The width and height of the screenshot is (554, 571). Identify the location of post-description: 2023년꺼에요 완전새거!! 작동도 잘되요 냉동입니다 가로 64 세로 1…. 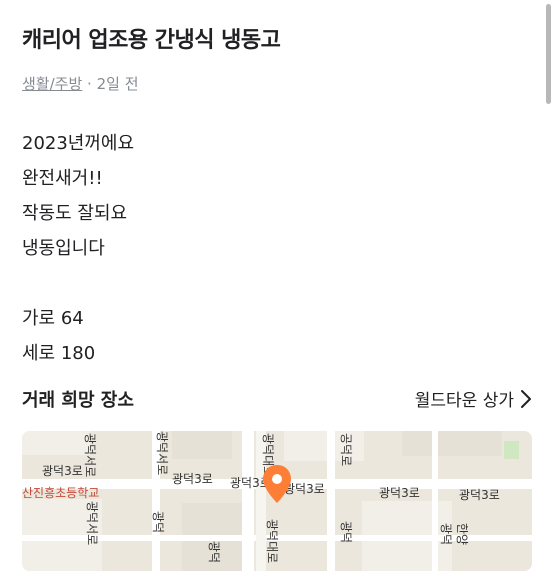
(78, 248).